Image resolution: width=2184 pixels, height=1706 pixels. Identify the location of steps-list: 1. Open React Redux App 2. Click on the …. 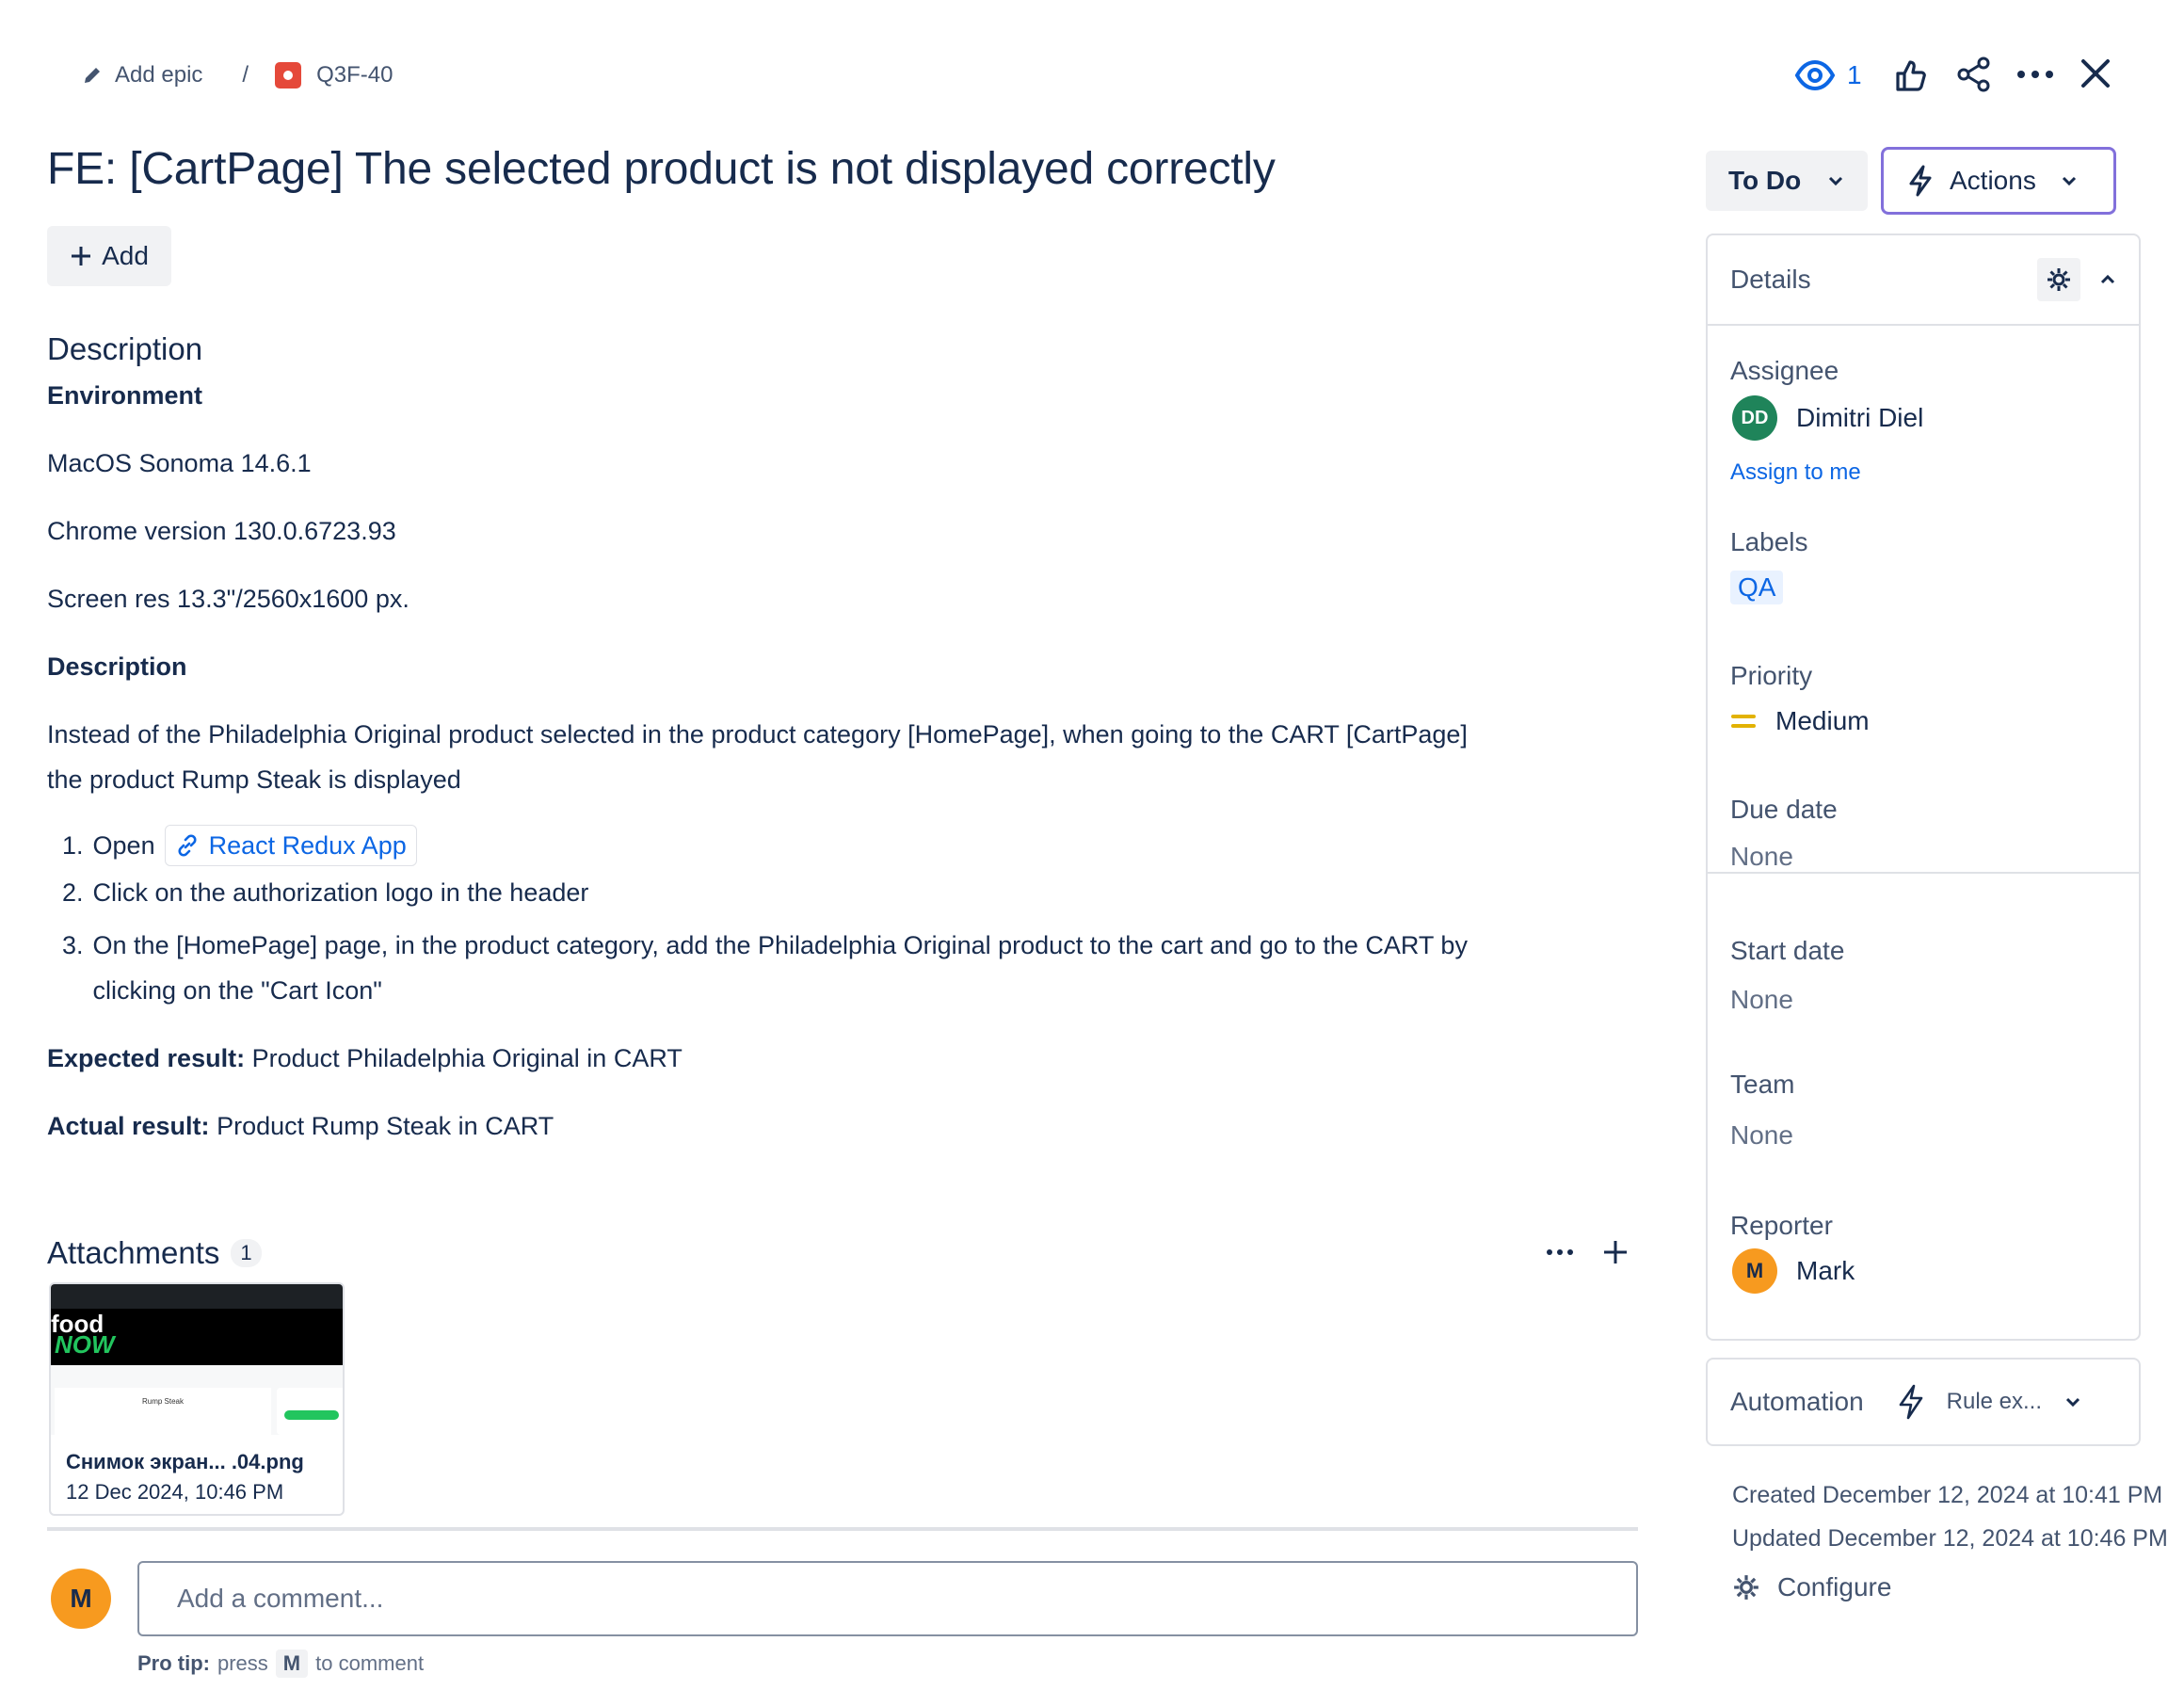
(847, 917).